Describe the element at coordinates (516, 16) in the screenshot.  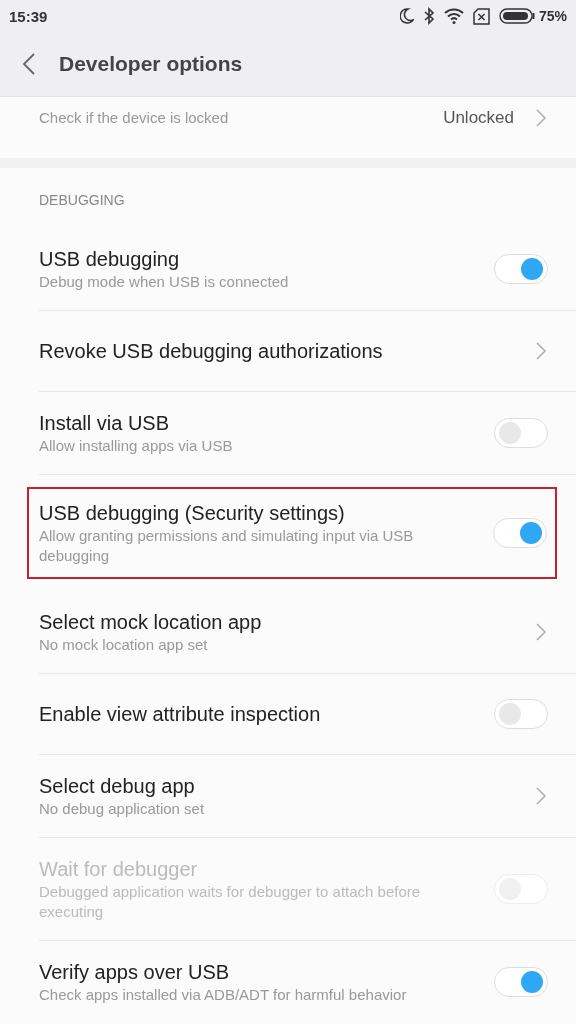
I see `battery-icon` at that location.